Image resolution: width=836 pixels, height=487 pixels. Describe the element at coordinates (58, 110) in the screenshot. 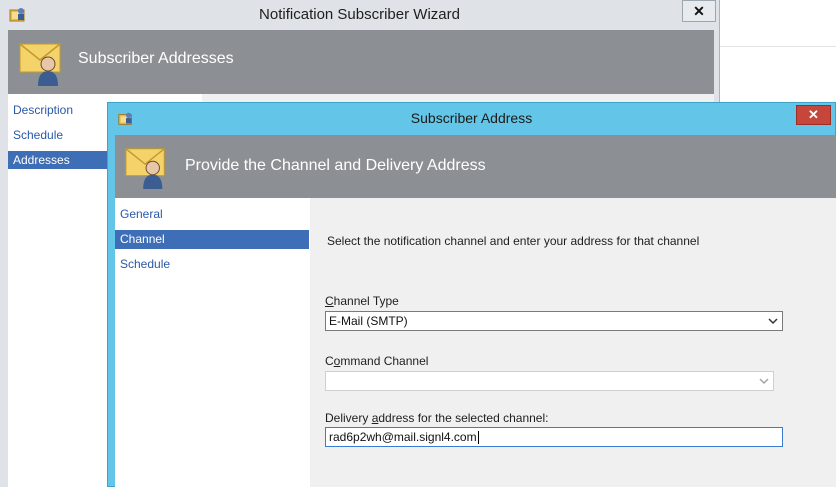

I see `parent-nav-item-description: Description` at that location.